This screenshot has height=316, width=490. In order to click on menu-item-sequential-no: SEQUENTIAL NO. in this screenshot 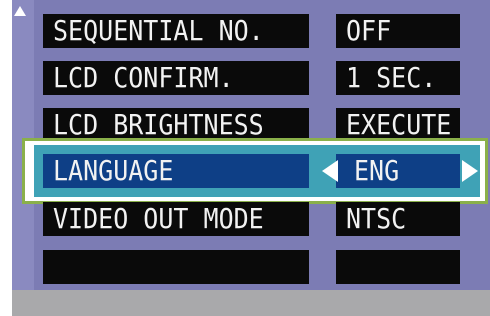, I will do `click(176, 31)`.